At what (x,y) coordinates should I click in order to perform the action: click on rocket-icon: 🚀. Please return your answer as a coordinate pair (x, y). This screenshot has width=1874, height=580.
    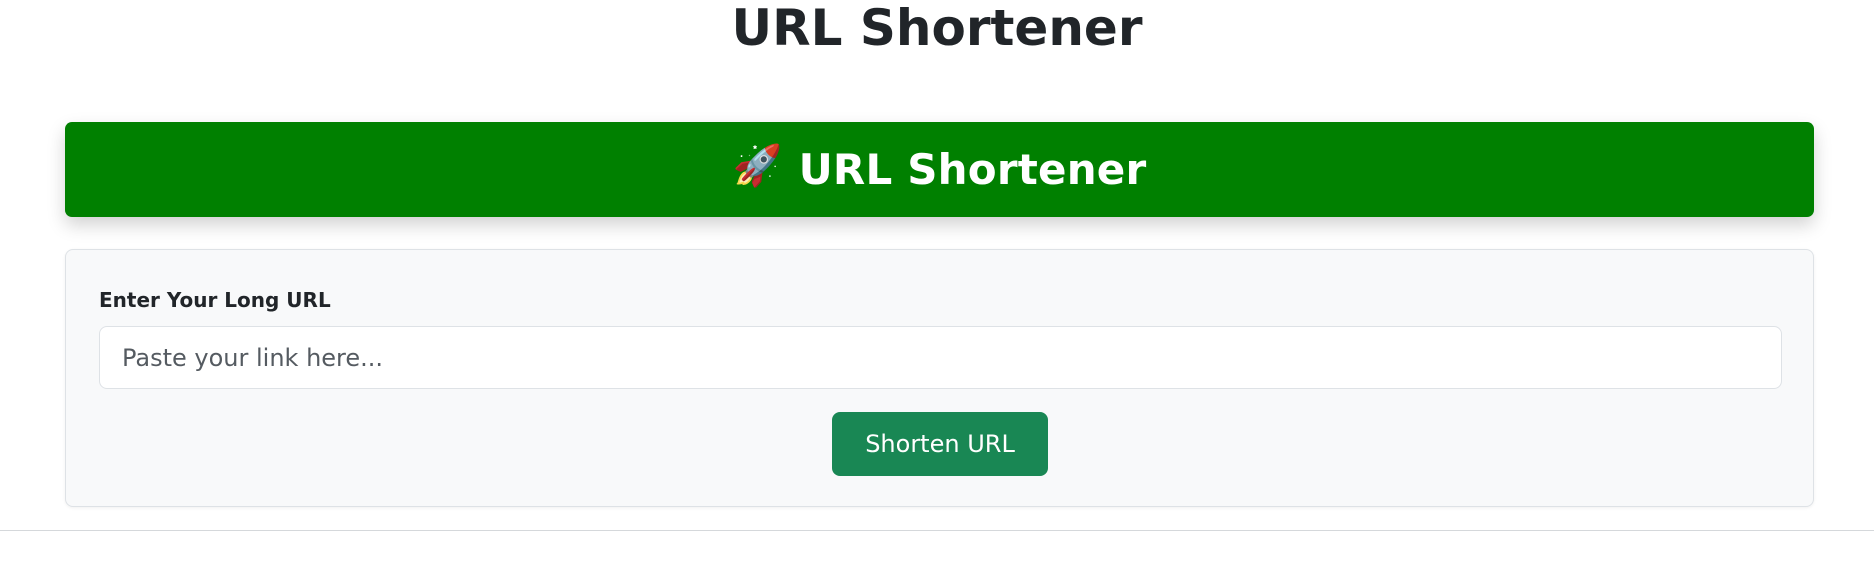
    Looking at the image, I should click on (757, 165).